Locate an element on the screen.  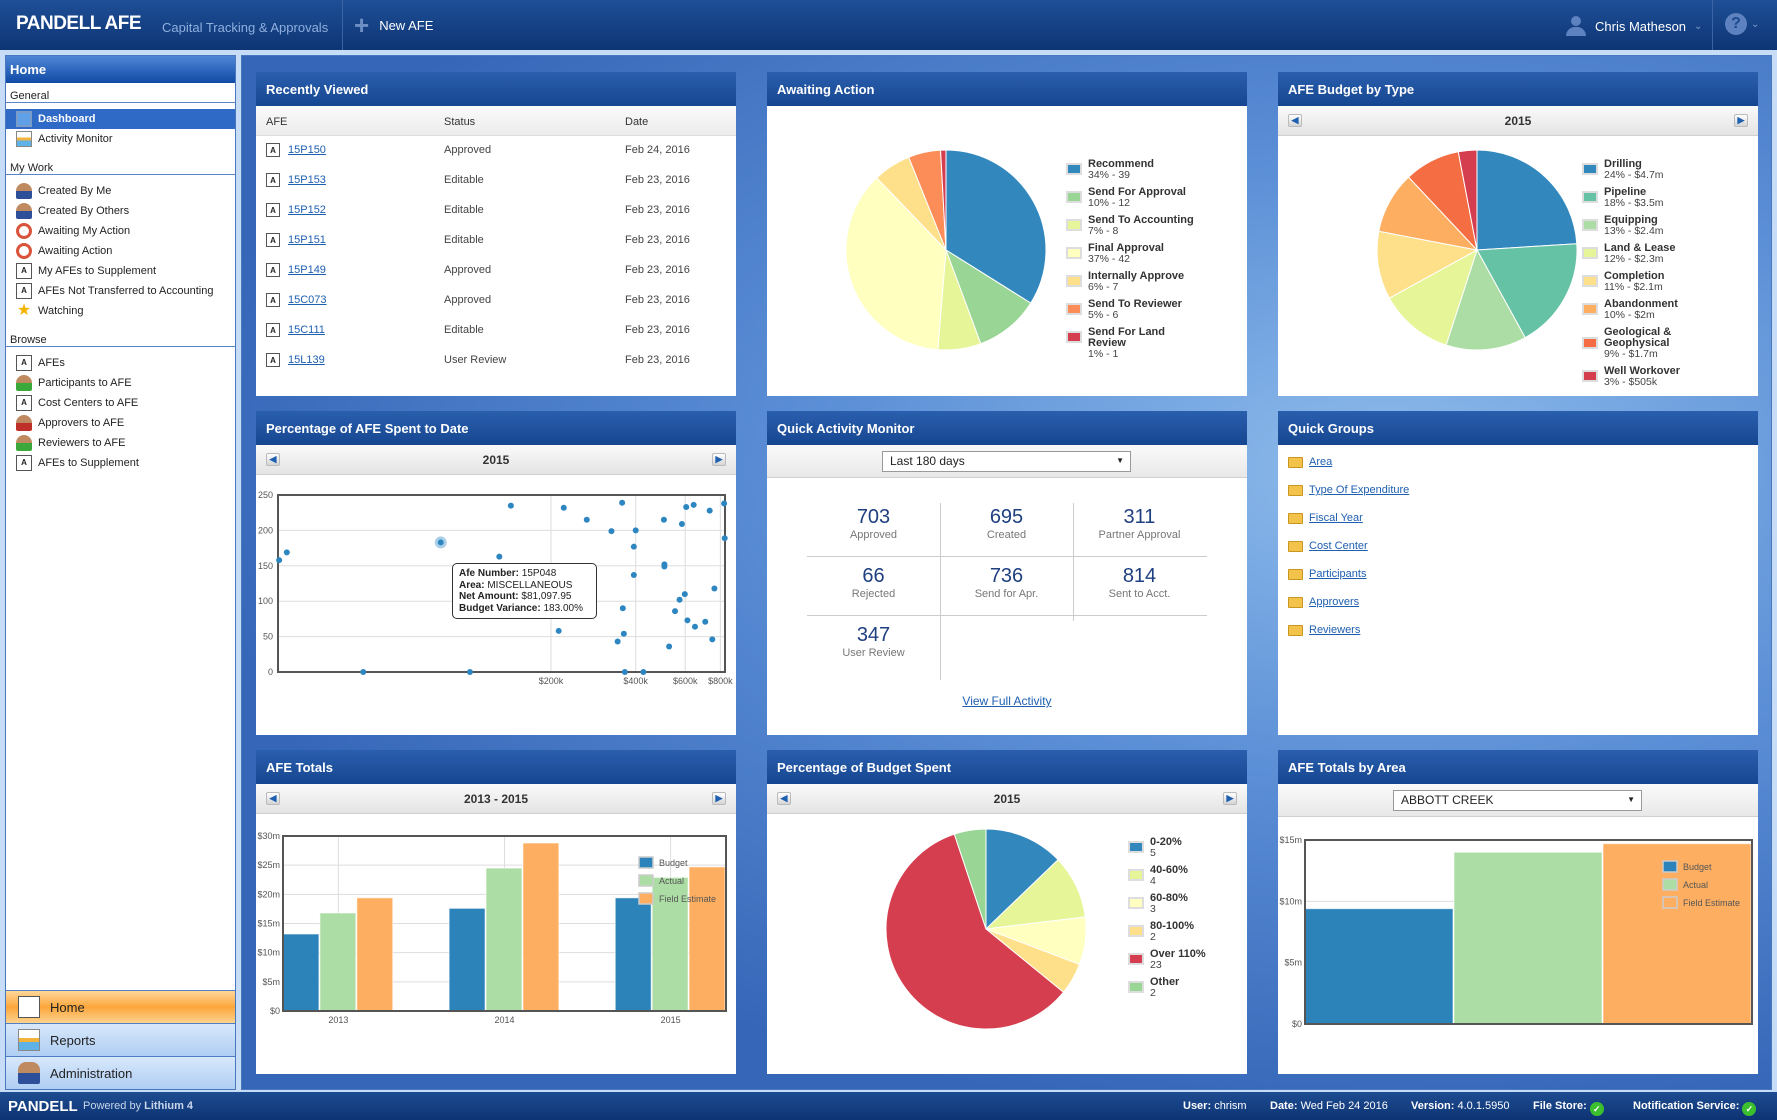
help-menu: ? ⌄ is located at coordinates (1742, 24).